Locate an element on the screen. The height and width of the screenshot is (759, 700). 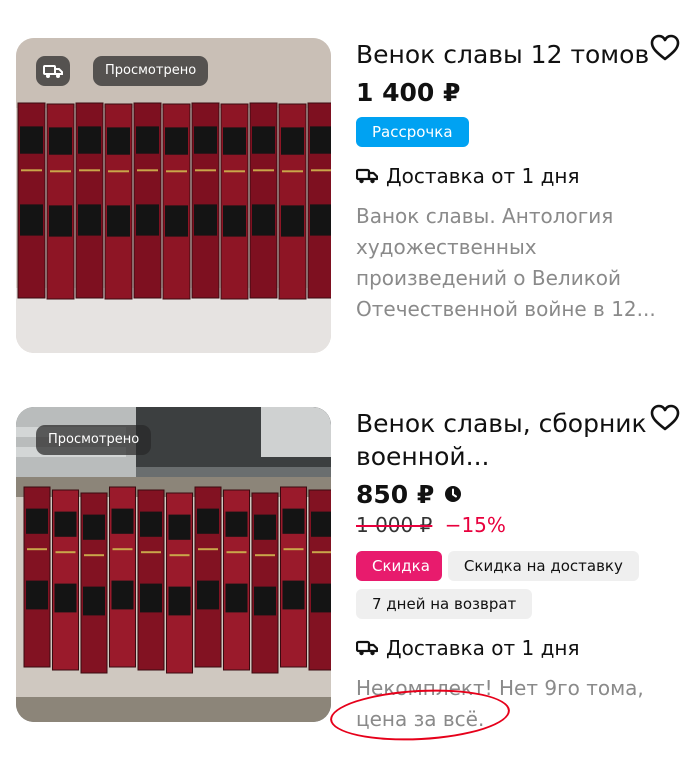
delivery-discount-chip: Скидка на доставку is located at coordinates (543, 566).